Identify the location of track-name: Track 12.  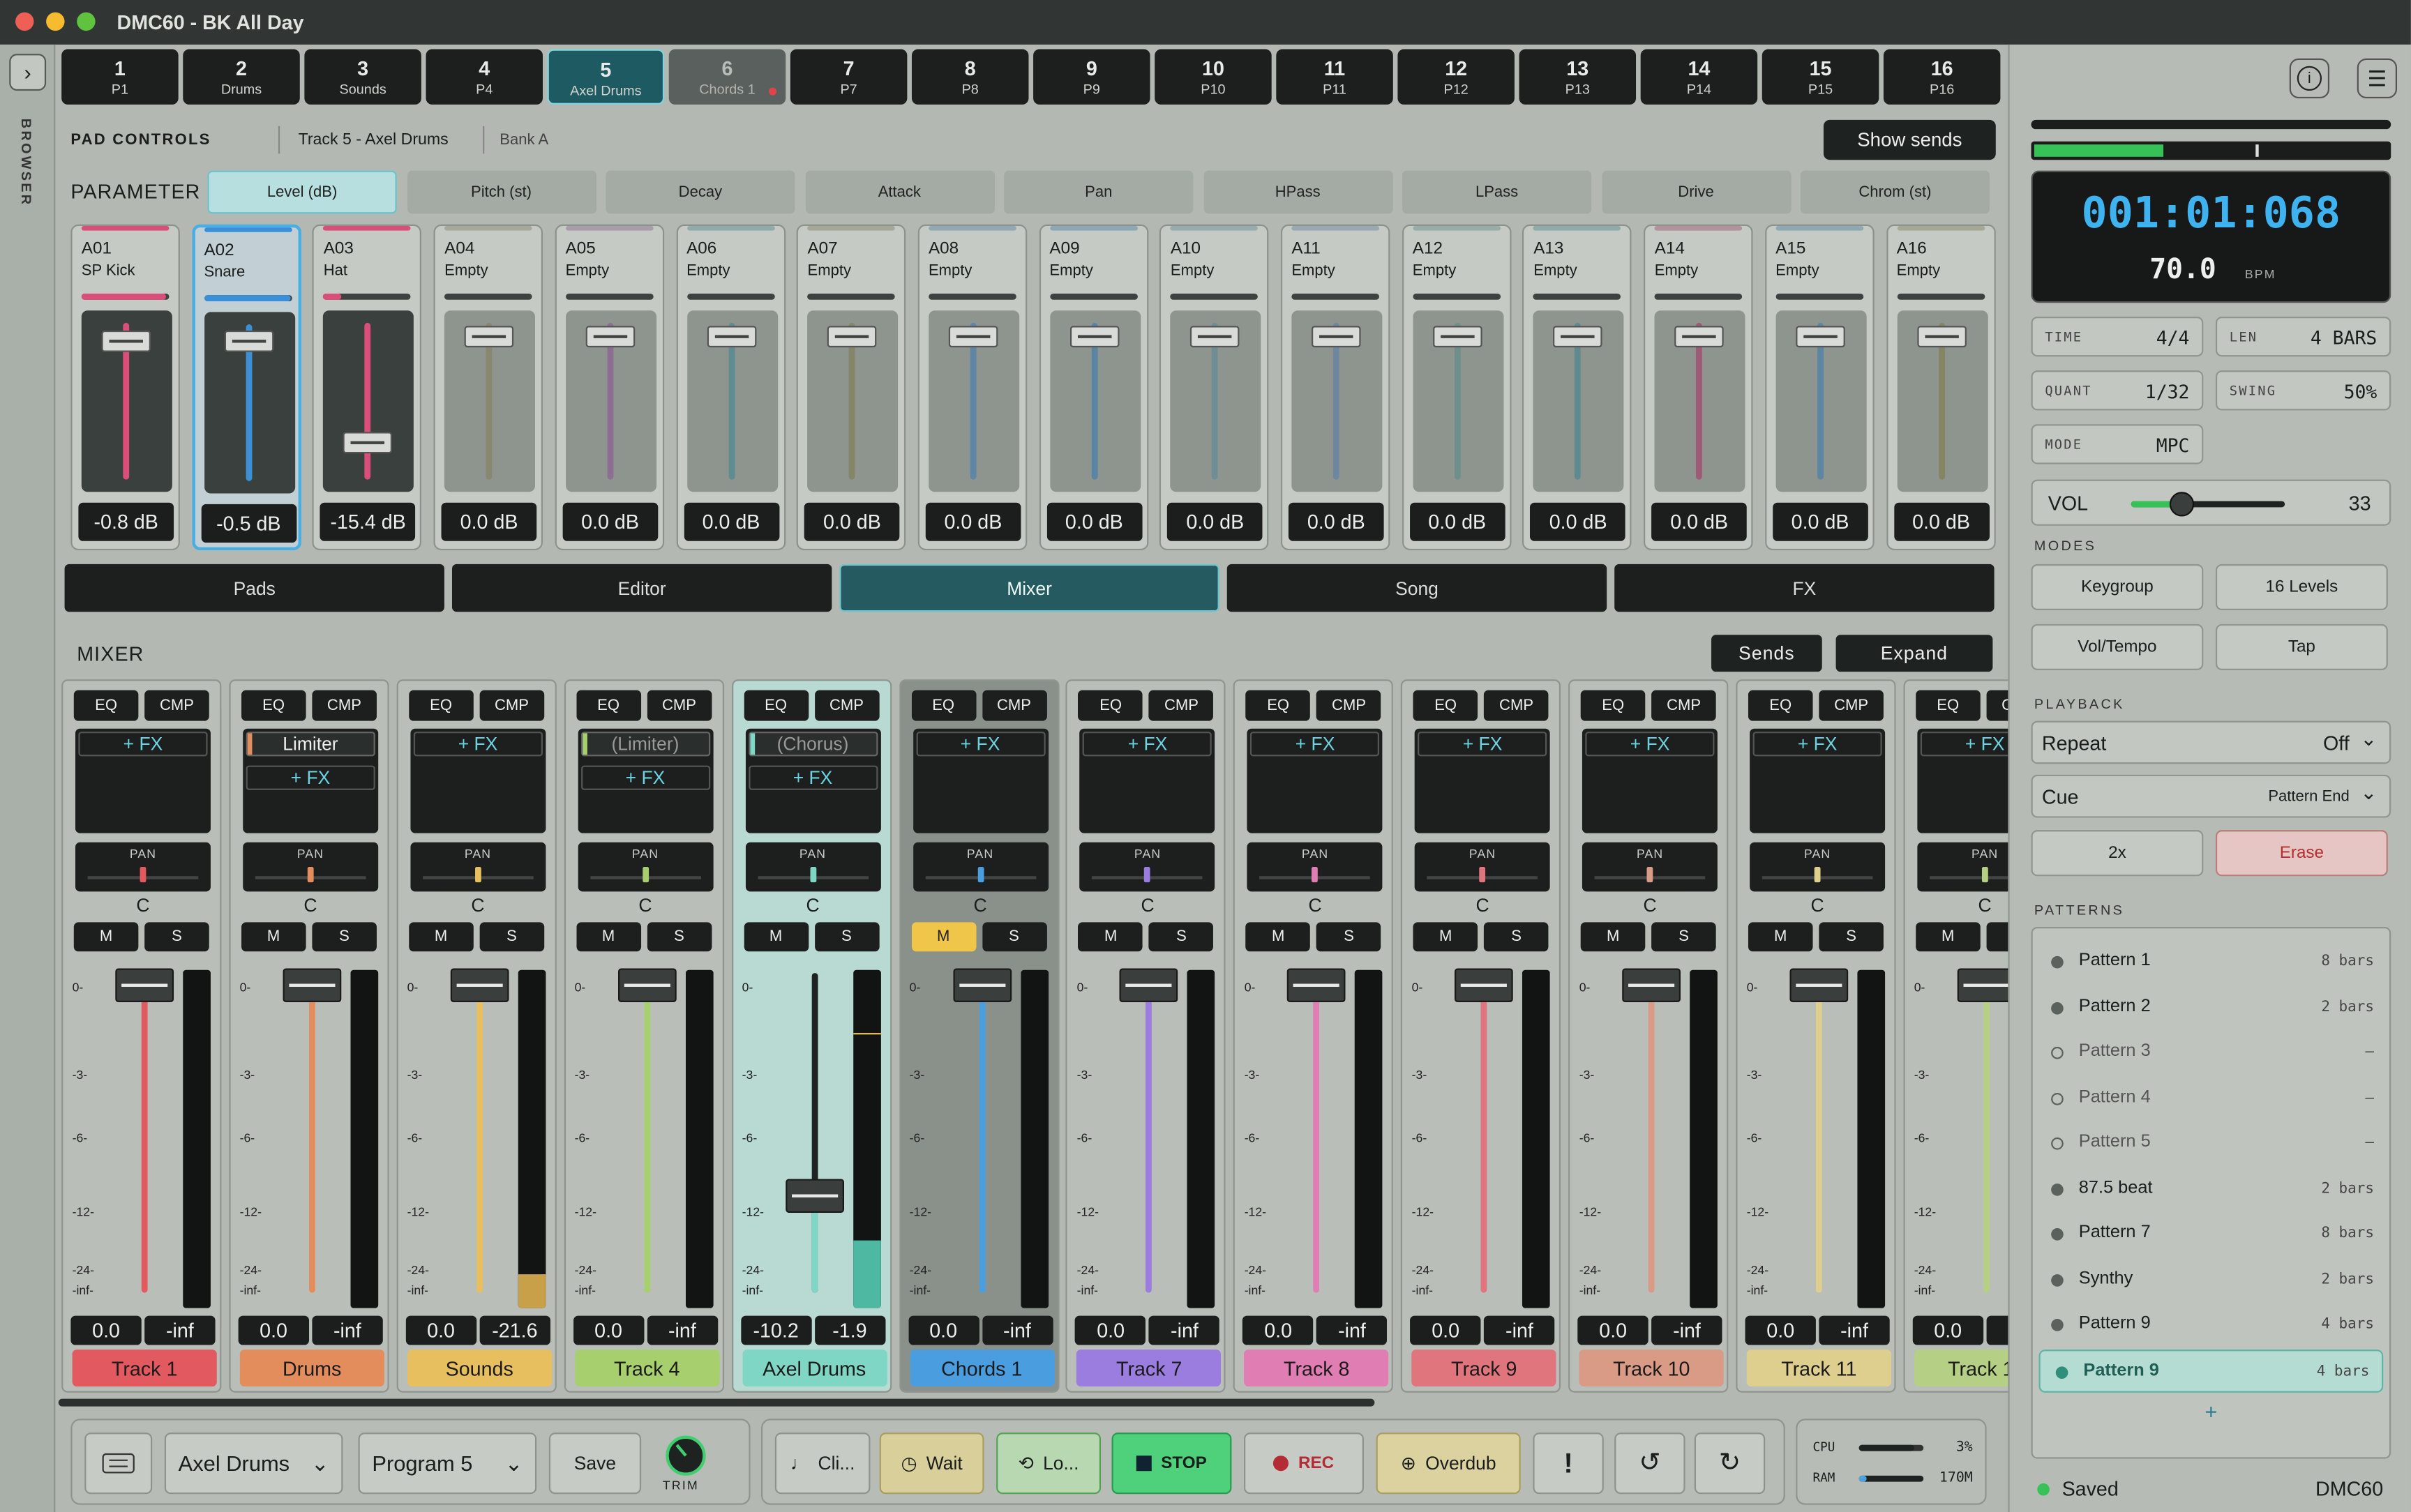
(1961, 1368).